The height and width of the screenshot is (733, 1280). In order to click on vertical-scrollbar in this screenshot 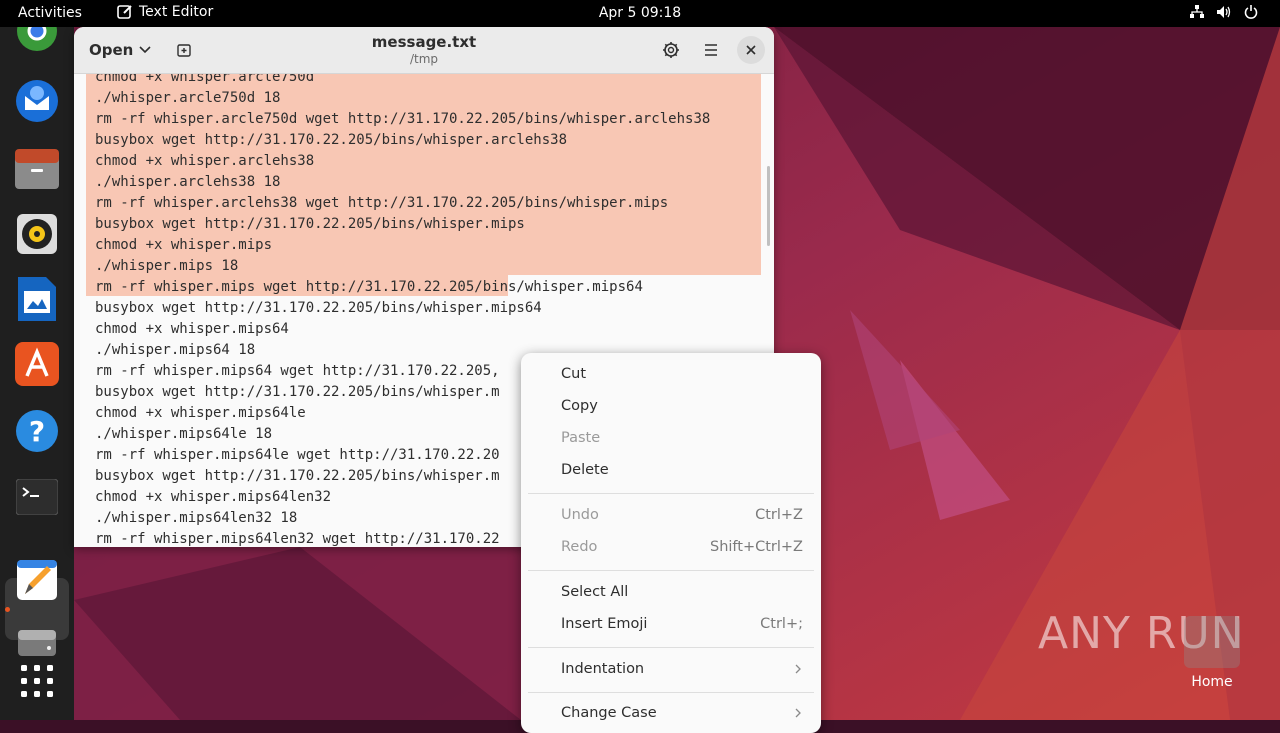, I will do `click(768, 206)`.